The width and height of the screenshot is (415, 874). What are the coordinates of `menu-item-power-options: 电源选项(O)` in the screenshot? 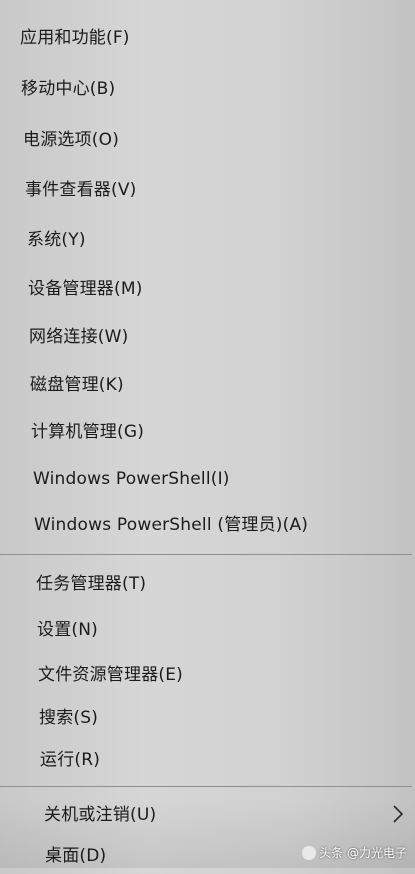 It's located at (71, 140).